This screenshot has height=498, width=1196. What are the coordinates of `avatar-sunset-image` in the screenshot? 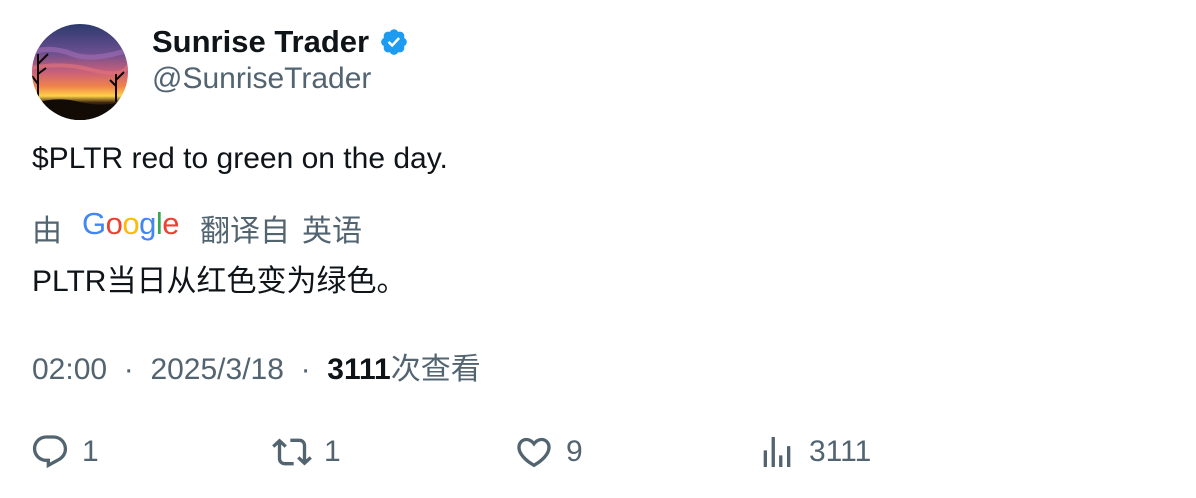 It's located at (80, 72).